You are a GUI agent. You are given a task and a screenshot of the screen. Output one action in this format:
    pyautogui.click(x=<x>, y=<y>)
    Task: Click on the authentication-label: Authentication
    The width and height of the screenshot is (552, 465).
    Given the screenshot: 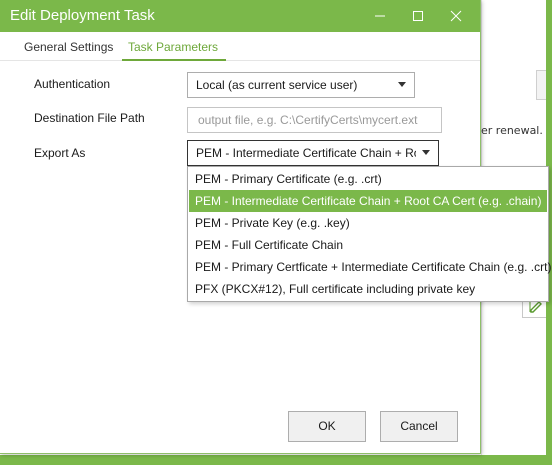 What is the action you would take?
    pyautogui.click(x=72, y=84)
    